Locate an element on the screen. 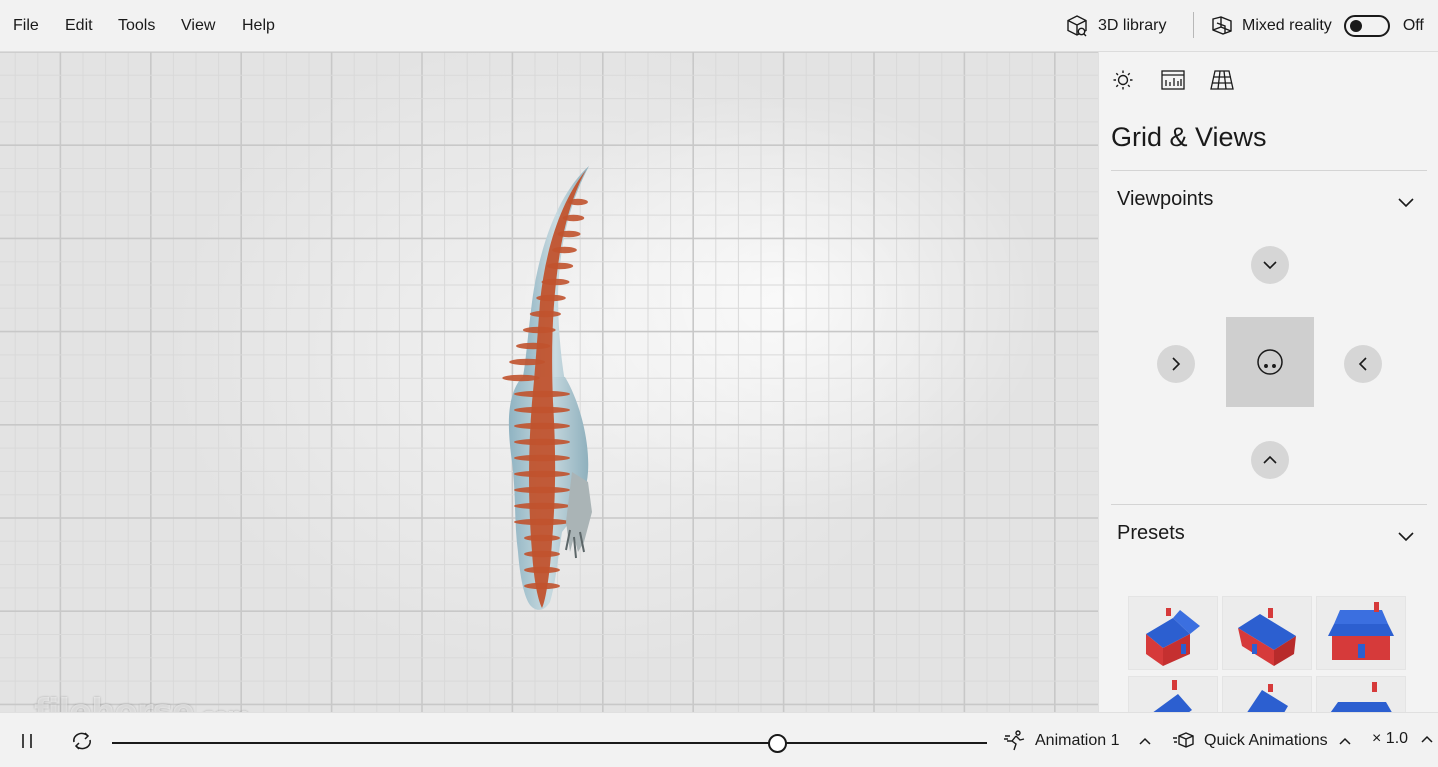  animation-selector: Animation 1 is located at coordinates (1077, 741).